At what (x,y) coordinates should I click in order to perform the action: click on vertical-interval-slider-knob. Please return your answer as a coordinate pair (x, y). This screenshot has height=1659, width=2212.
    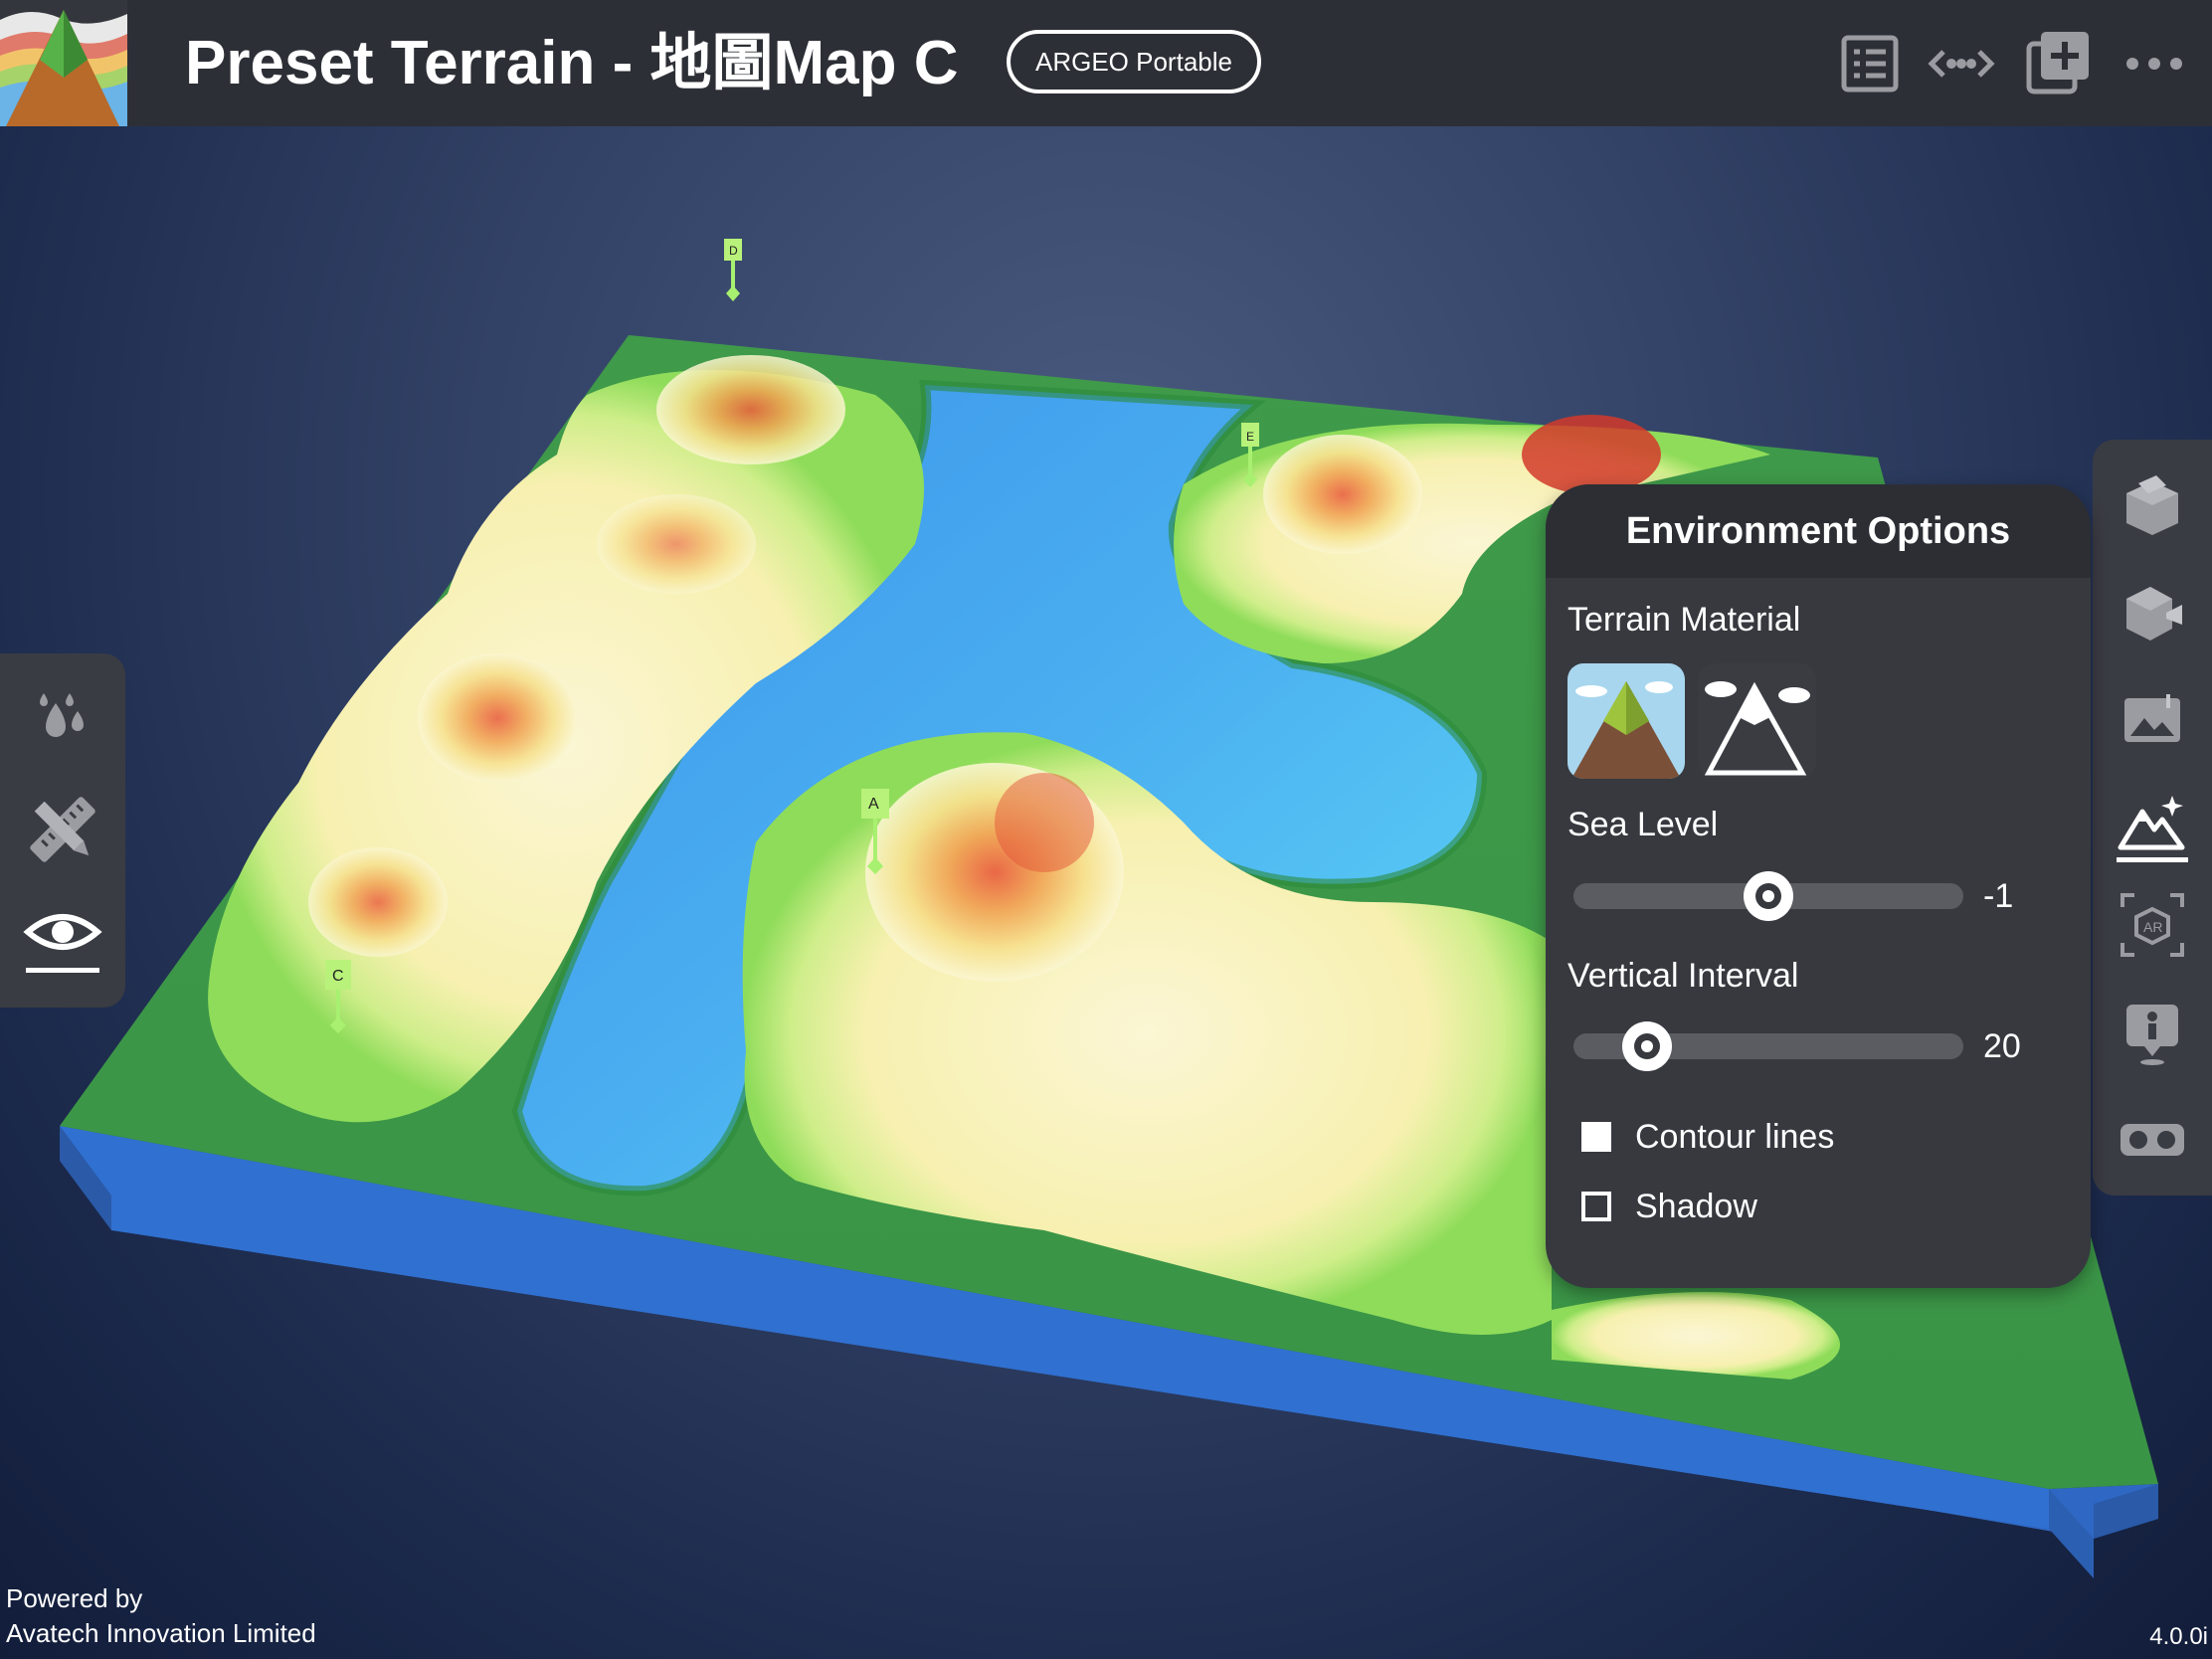
    Looking at the image, I should click on (1647, 1046).